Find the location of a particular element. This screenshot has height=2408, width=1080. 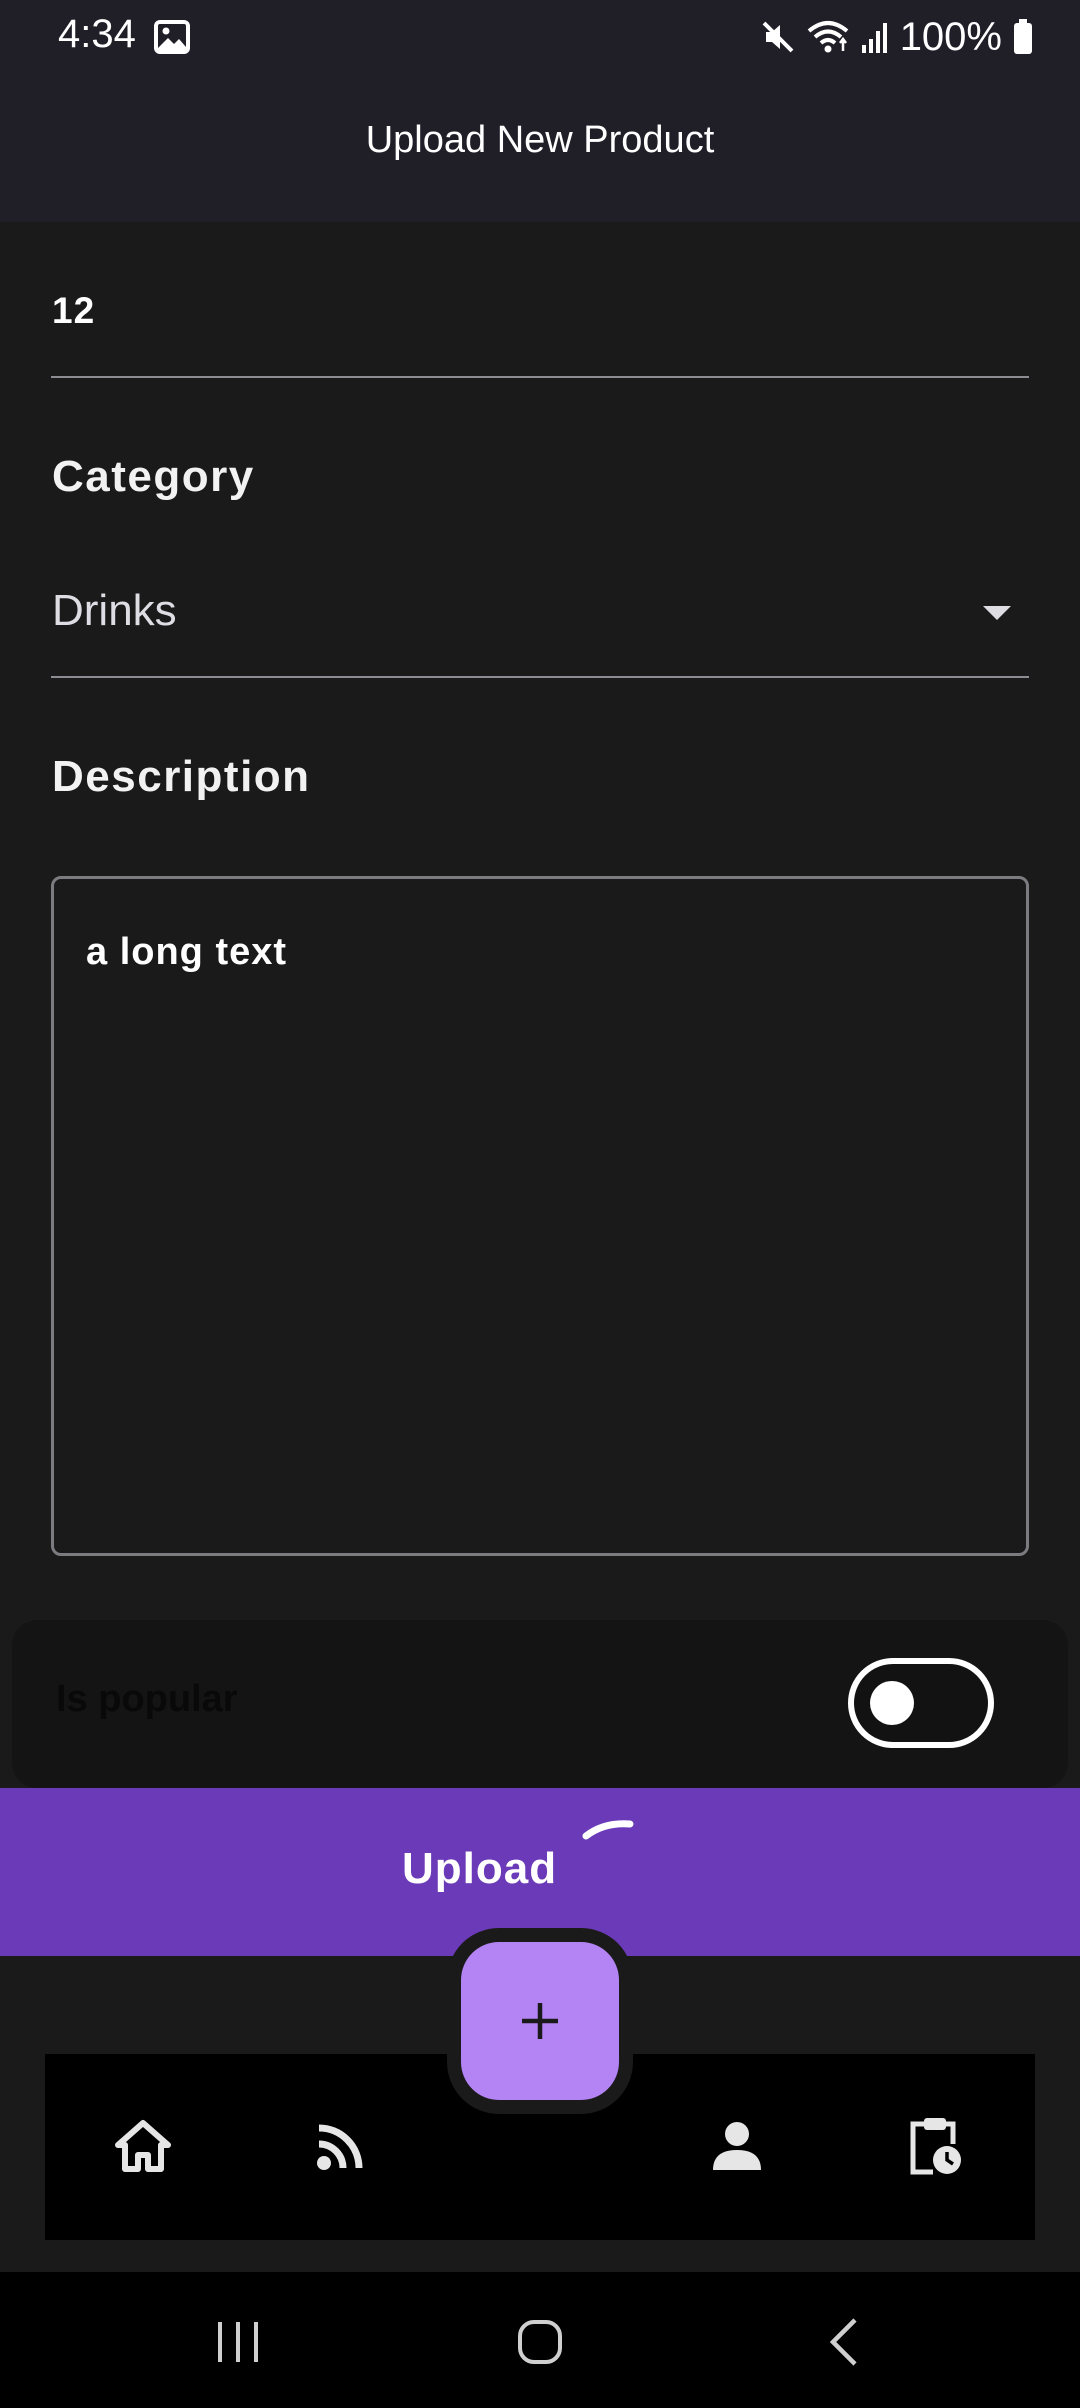

status-icons: 100% is located at coordinates (897, 37).